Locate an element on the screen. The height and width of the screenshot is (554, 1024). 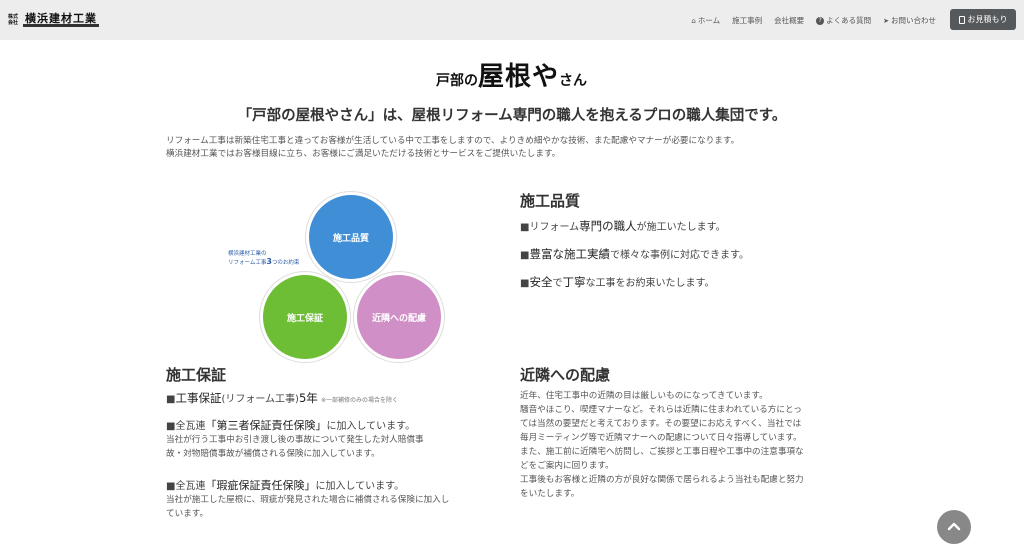
scroll-to-top-button is located at coordinates (954, 527).